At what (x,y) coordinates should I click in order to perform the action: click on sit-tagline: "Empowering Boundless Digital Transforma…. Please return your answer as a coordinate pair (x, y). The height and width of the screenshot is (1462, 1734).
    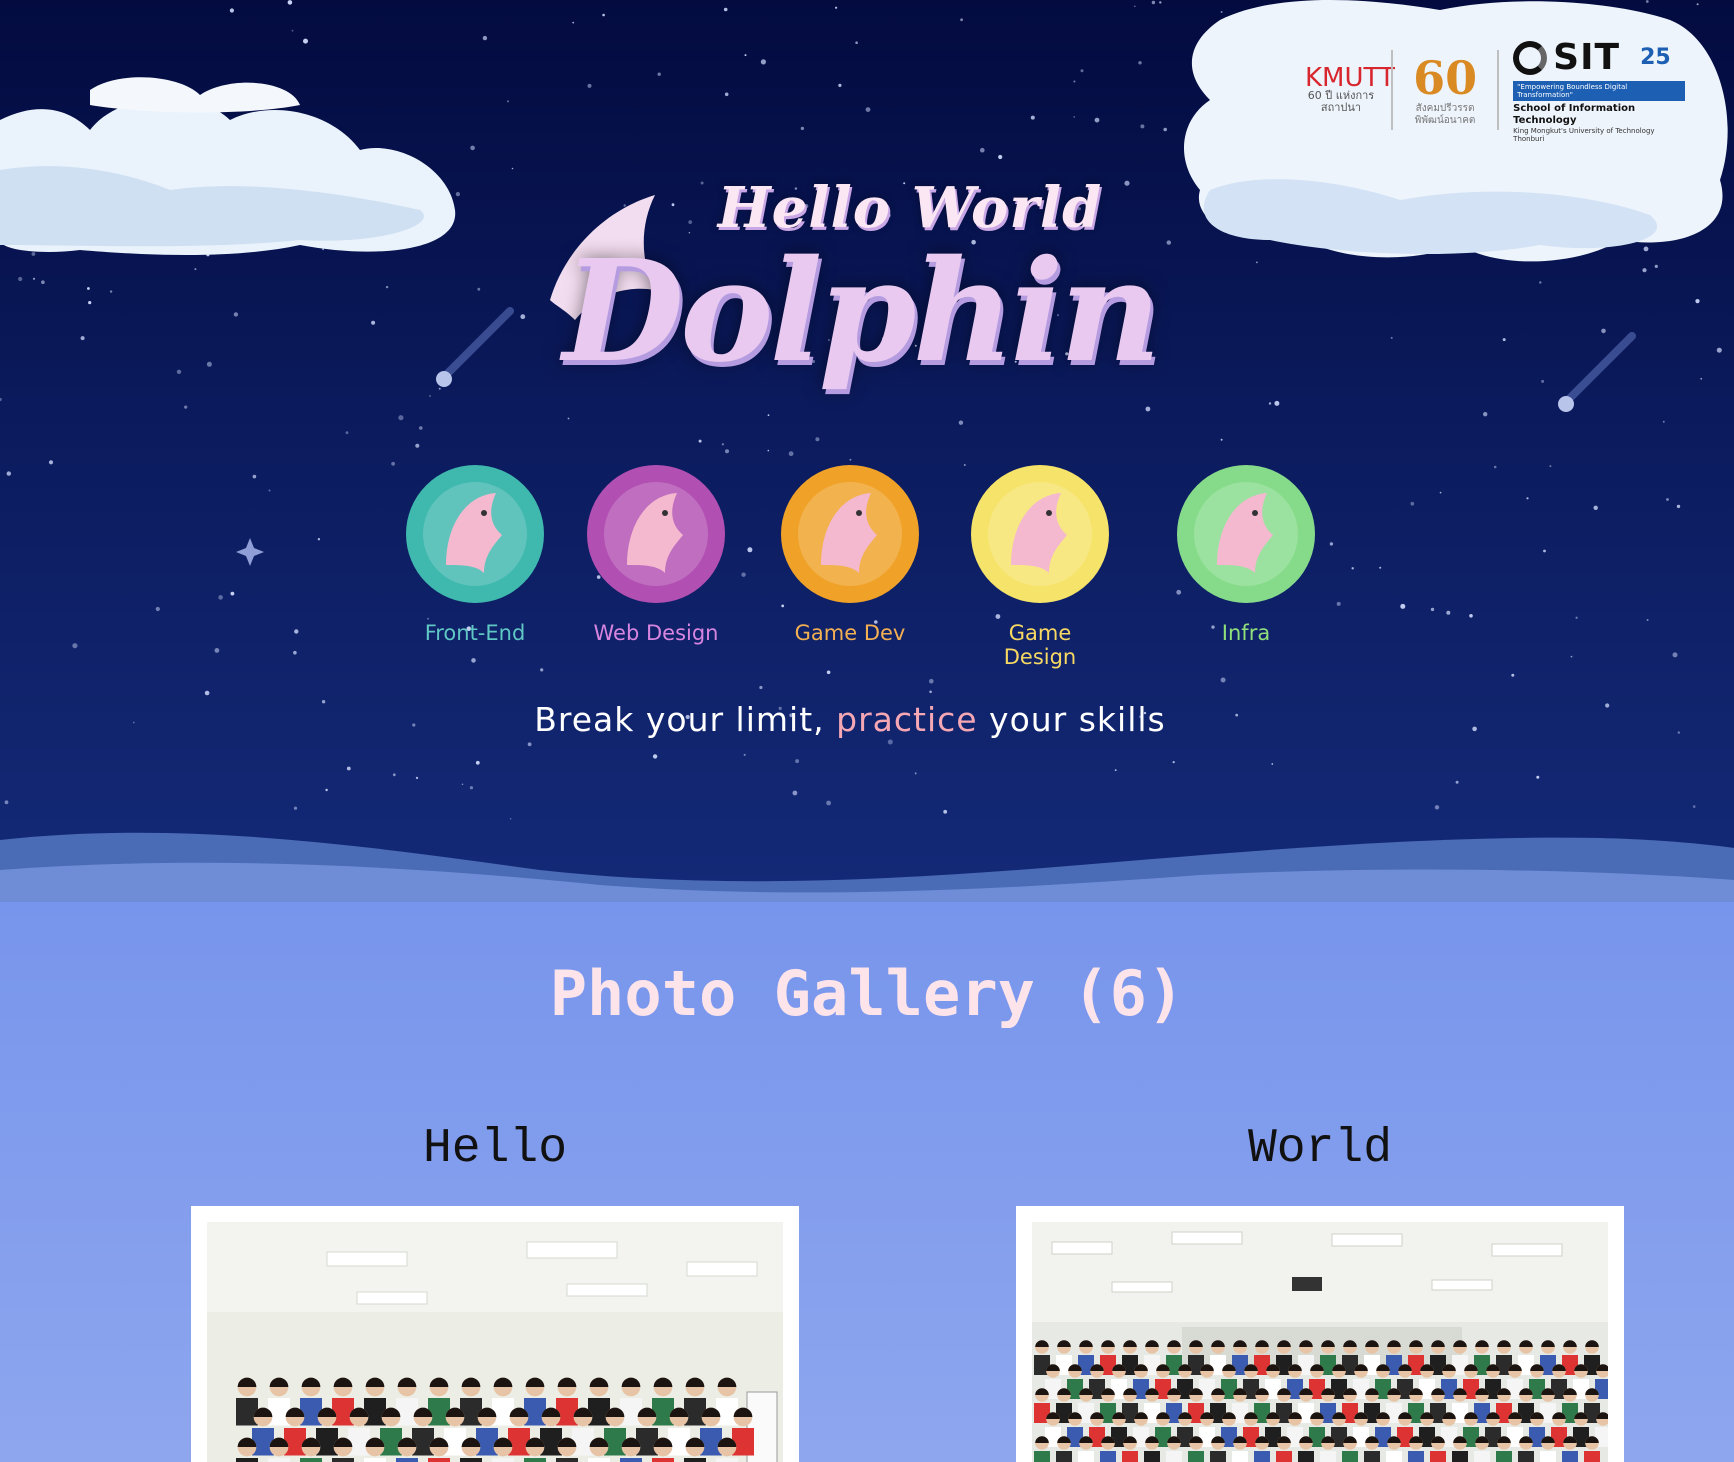
    Looking at the image, I should click on (1599, 91).